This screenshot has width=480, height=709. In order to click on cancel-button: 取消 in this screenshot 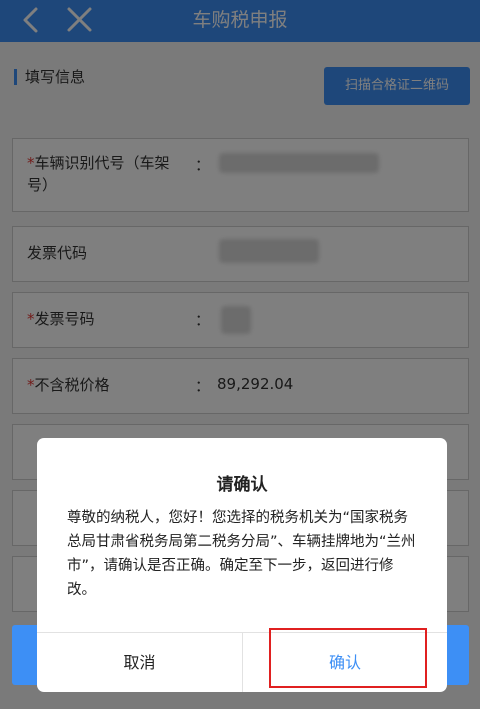, I will do `click(139, 662)`.